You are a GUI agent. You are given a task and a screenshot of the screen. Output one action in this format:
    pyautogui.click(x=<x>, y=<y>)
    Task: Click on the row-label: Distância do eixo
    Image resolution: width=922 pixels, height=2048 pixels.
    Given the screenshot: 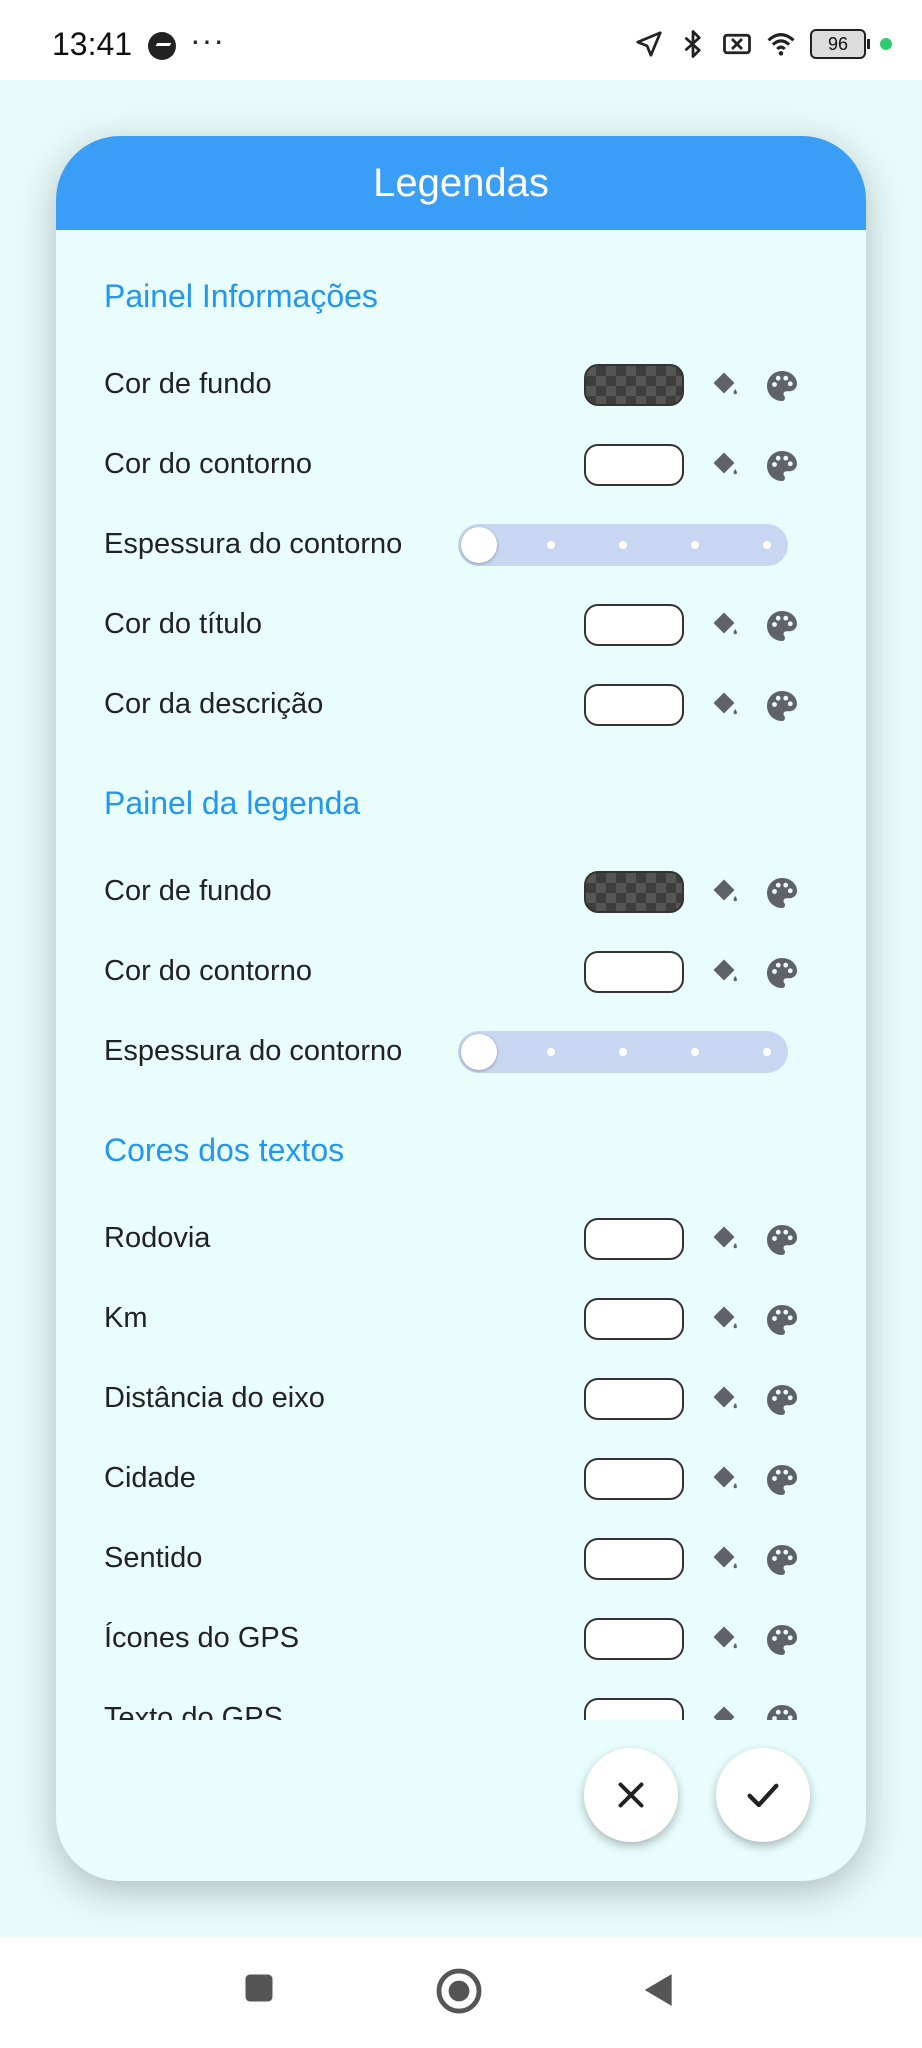 What is the action you would take?
    pyautogui.click(x=214, y=1398)
    